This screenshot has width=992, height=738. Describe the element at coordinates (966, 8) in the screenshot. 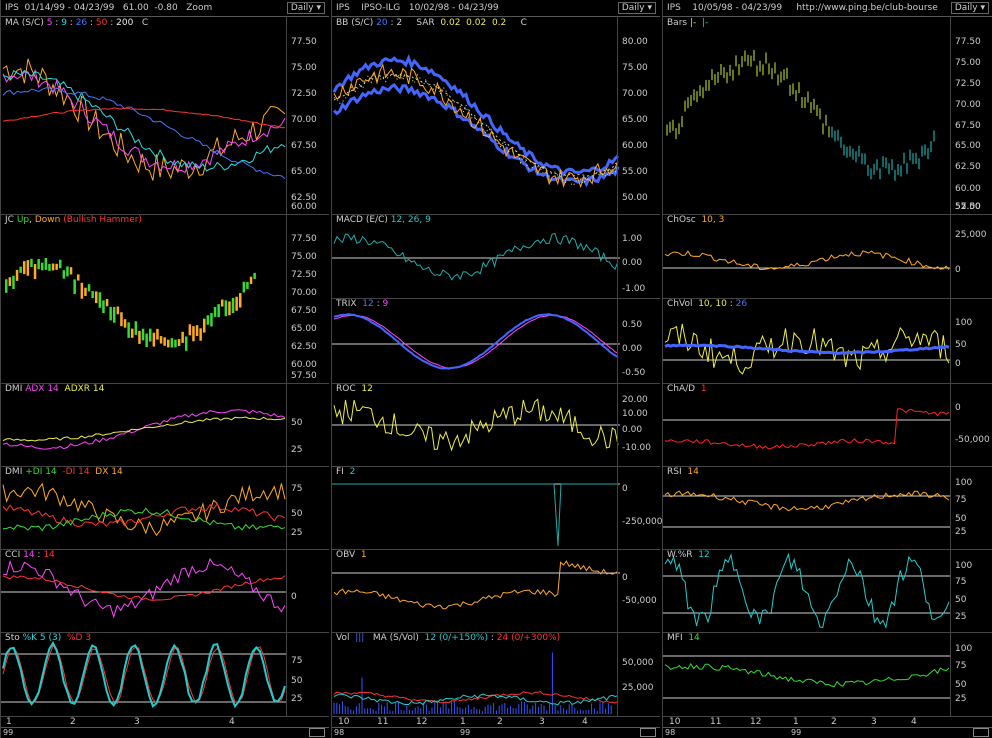

I see `period-label: Daily` at that location.